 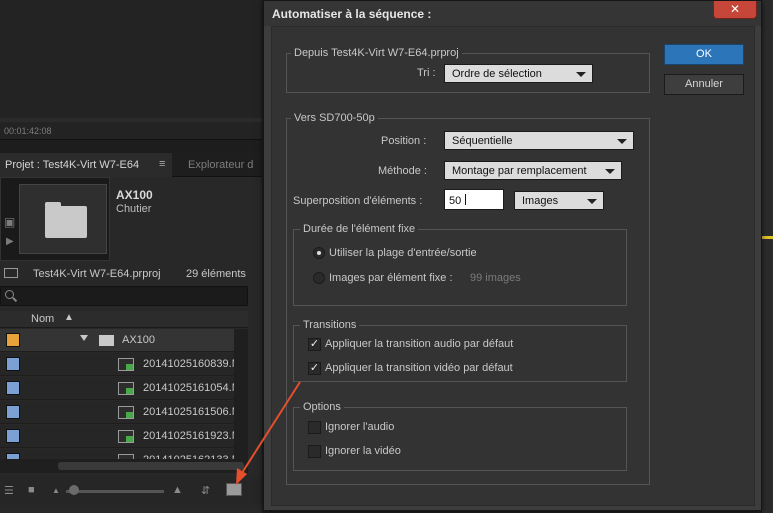 I want to click on zoom-slider-handle, so click(x=74, y=490).